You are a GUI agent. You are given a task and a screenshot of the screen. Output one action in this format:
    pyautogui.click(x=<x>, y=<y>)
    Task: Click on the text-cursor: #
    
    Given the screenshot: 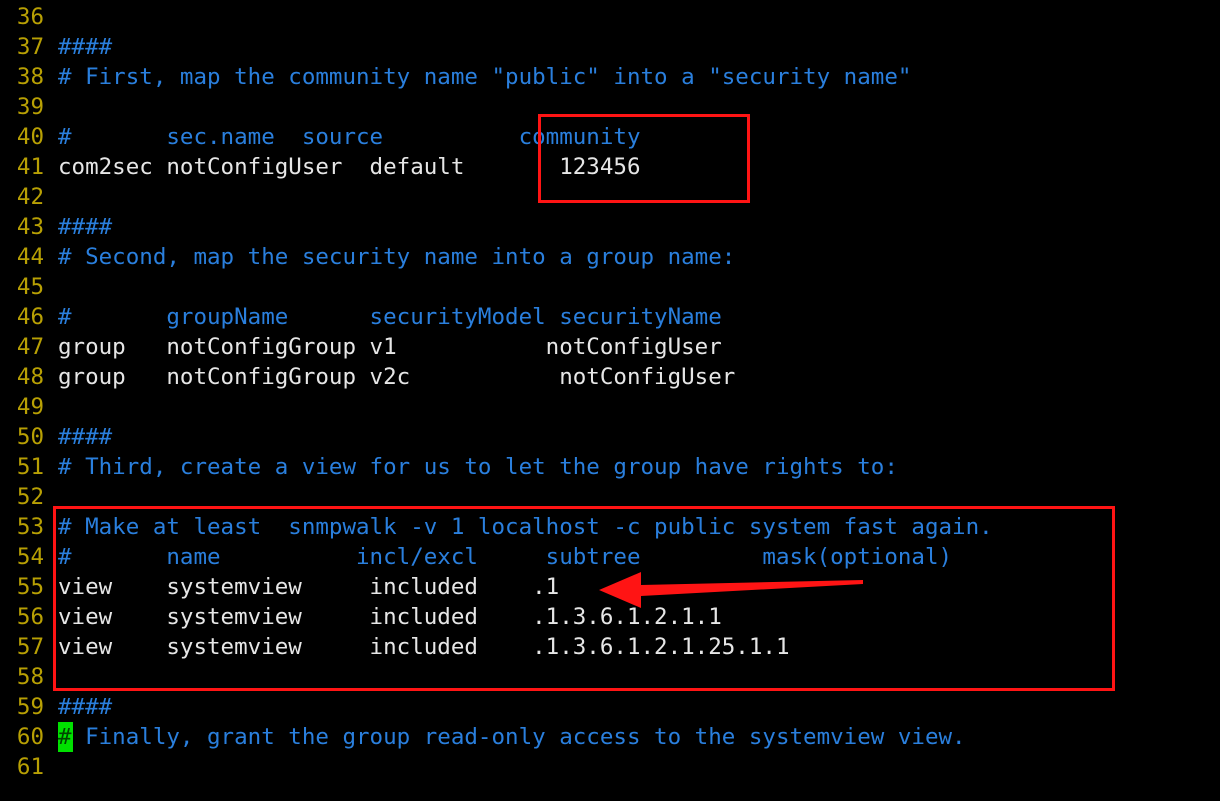 What is the action you would take?
    pyautogui.click(x=66, y=737)
    